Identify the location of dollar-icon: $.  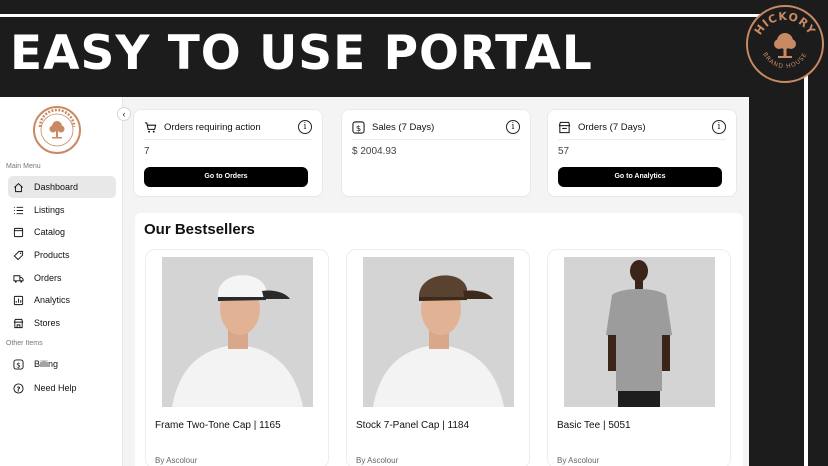
(18, 364).